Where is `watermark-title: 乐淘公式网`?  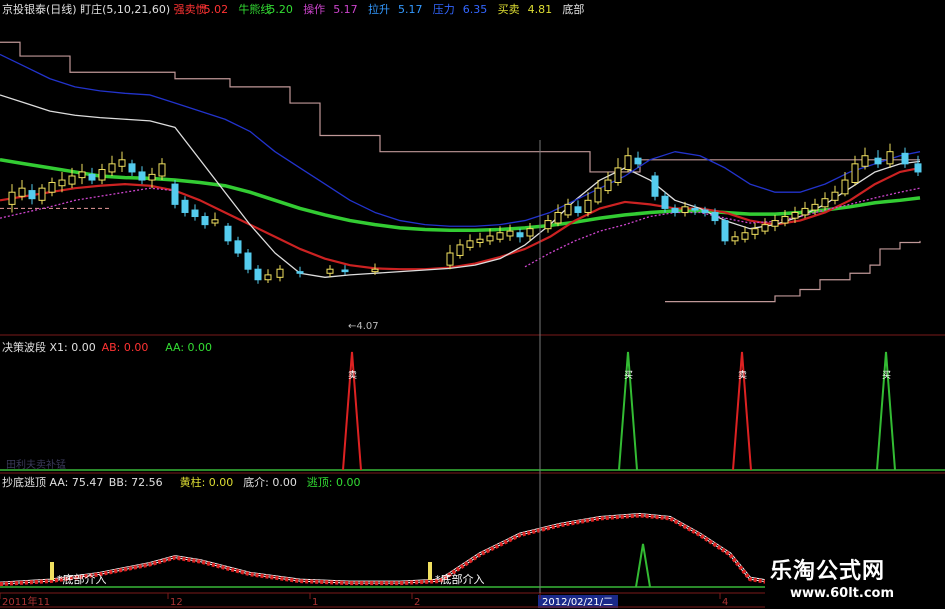
watermark-title: 乐淘公式网 is located at coordinates (828, 571).